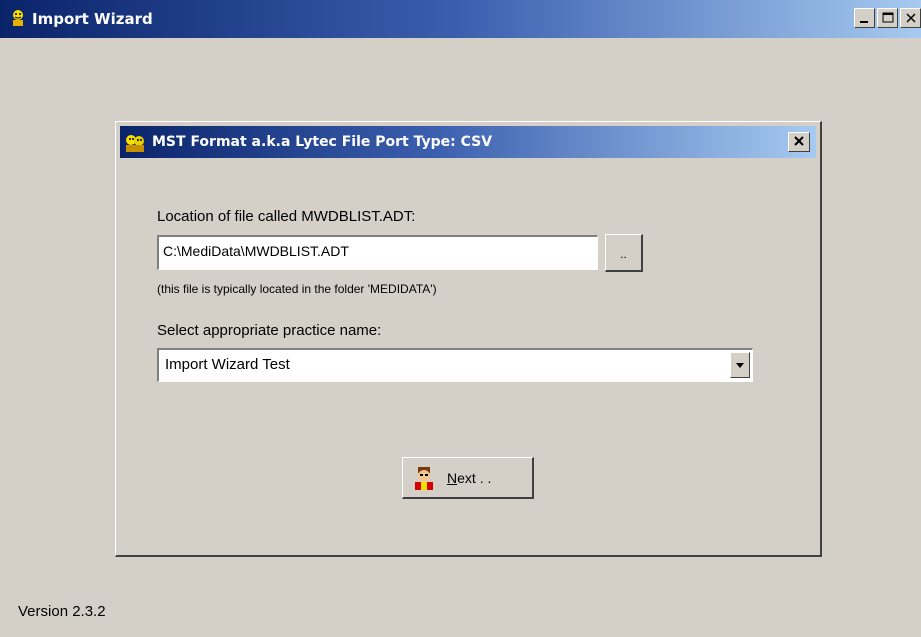 This screenshot has width=921, height=637. I want to click on next-text: Next . ., so click(469, 478).